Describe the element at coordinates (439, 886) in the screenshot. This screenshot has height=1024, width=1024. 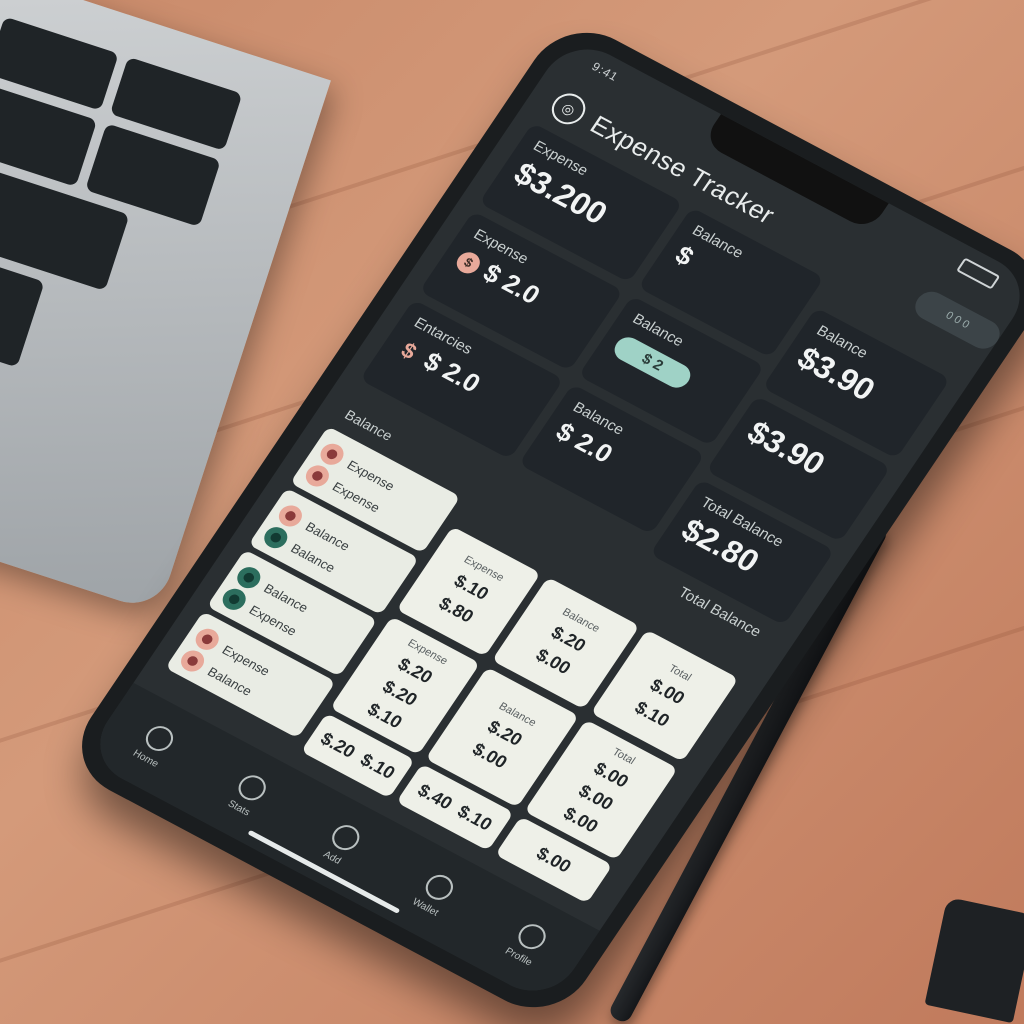
I see `wallet-icon` at that location.